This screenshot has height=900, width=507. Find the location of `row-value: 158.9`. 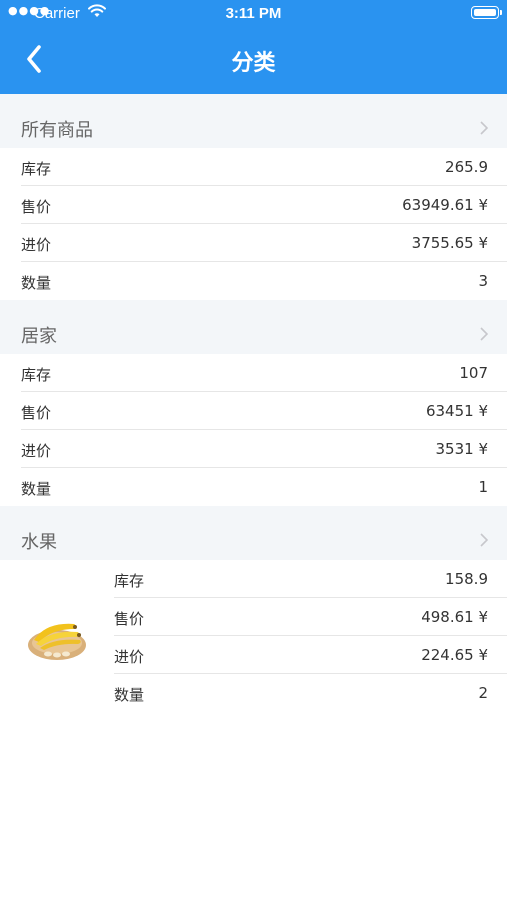

row-value: 158.9 is located at coordinates (466, 579).